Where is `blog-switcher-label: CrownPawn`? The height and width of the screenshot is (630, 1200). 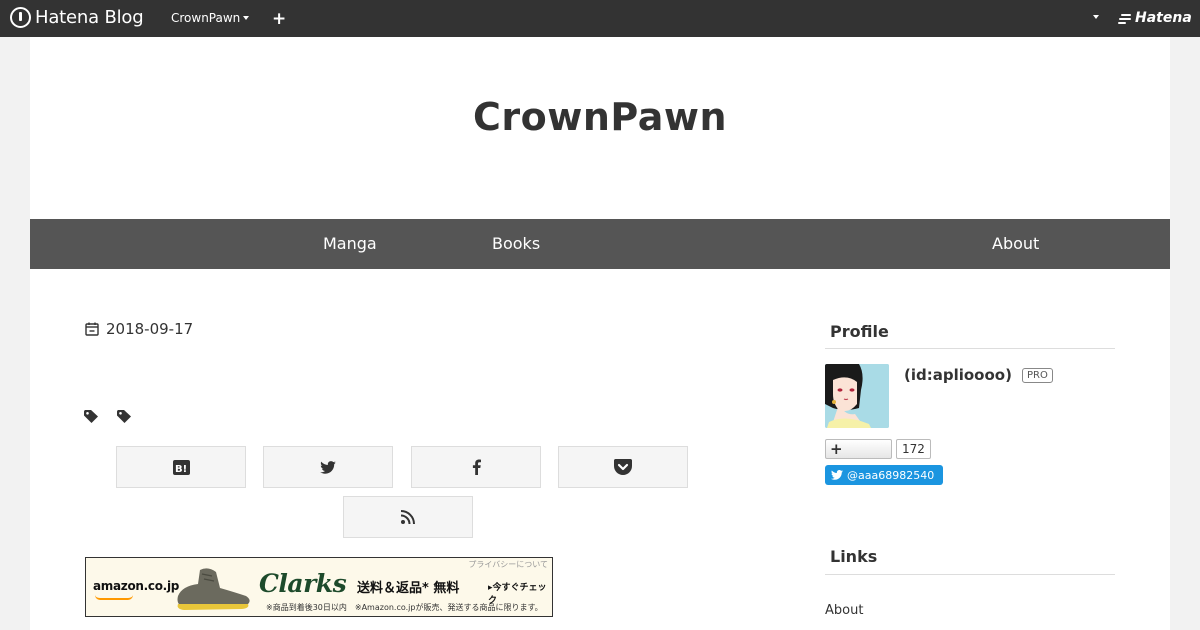
blog-switcher-label: CrownPawn is located at coordinates (206, 18).